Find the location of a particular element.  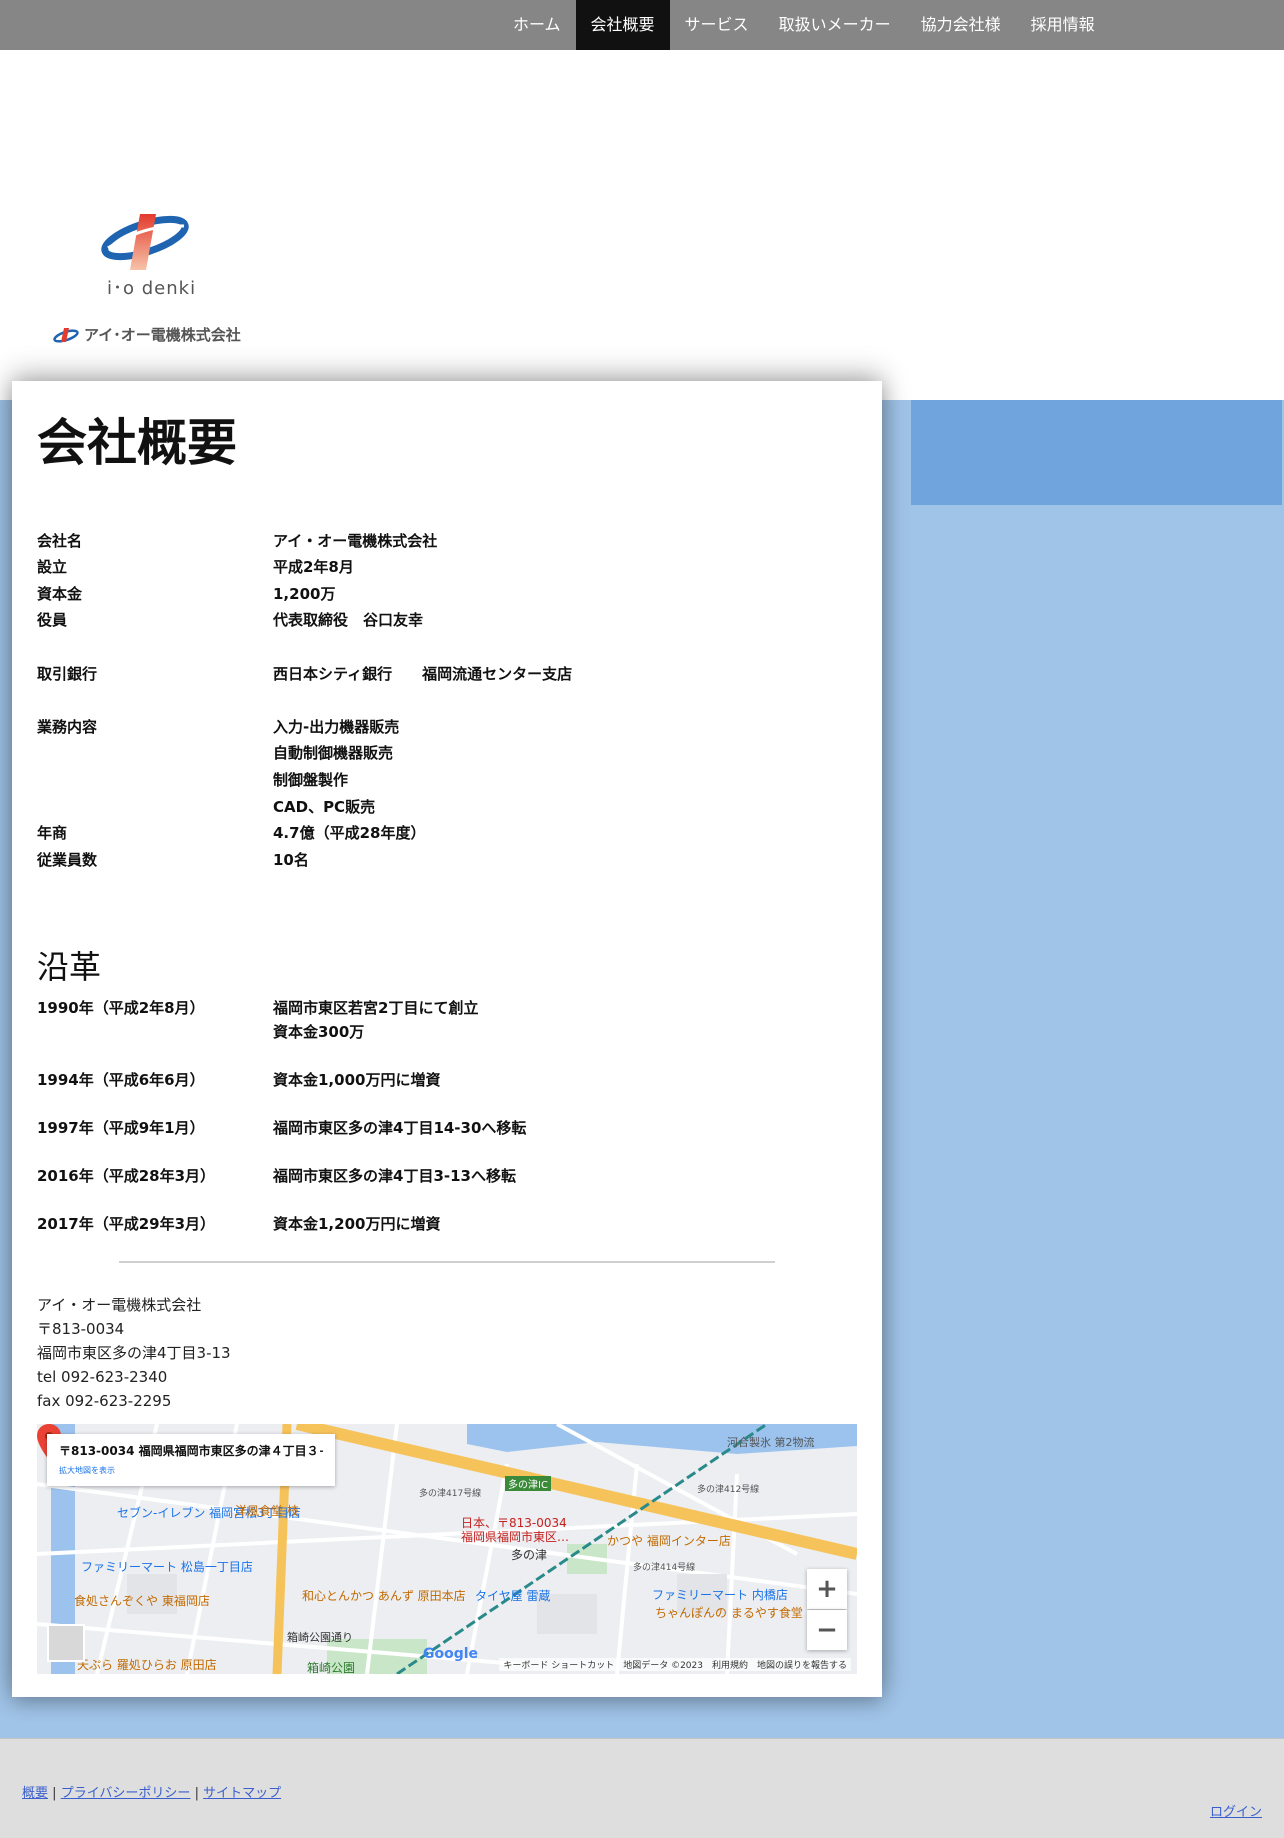

footer-links: 概要 | プライバシーポリシー | サイトマップ is located at coordinates (151, 1791).